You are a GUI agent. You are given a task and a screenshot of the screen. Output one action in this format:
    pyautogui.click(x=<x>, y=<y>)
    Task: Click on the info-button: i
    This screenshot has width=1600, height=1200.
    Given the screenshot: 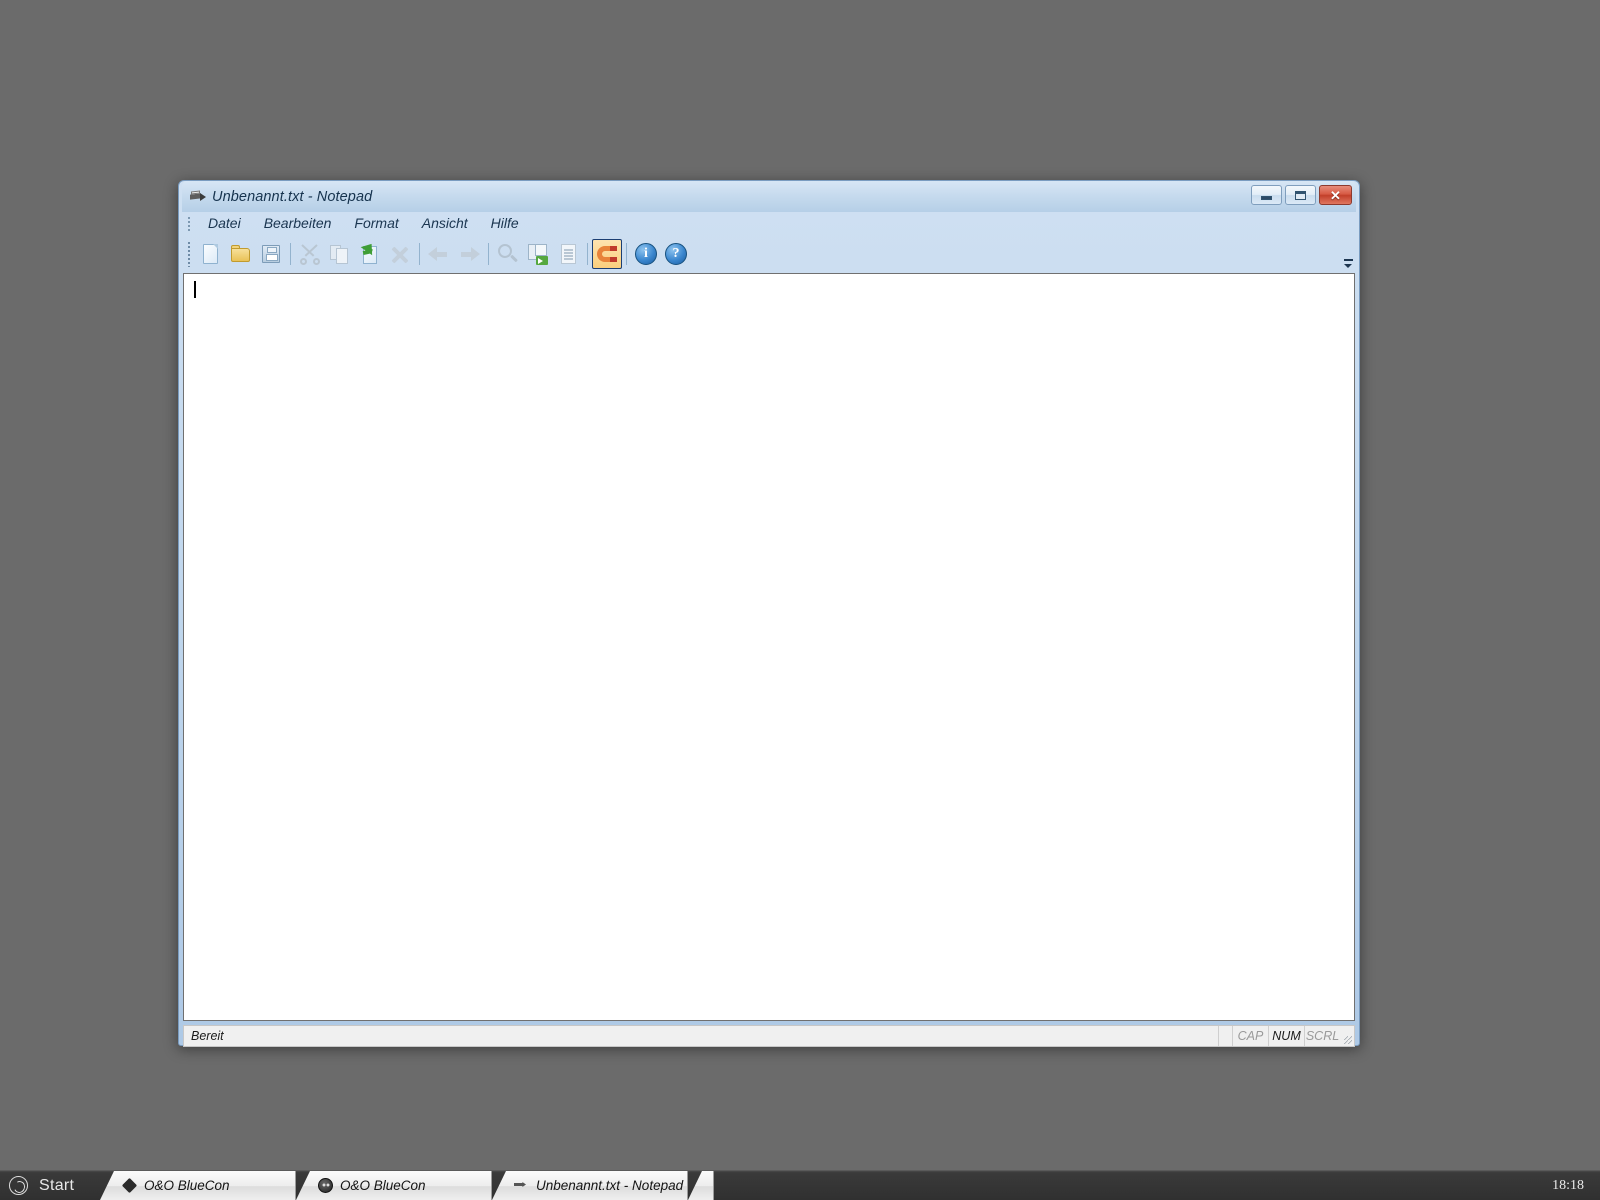 What is the action you would take?
    pyautogui.click(x=646, y=254)
    